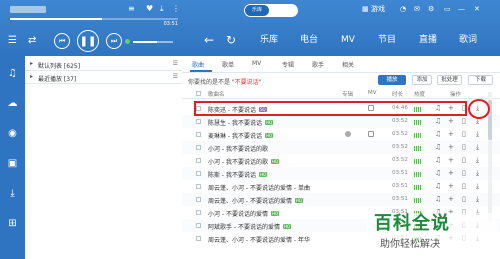 This screenshot has width=500, height=259. Describe the element at coordinates (12, 41) in the screenshot. I see `playlist-icon: ☰` at that location.